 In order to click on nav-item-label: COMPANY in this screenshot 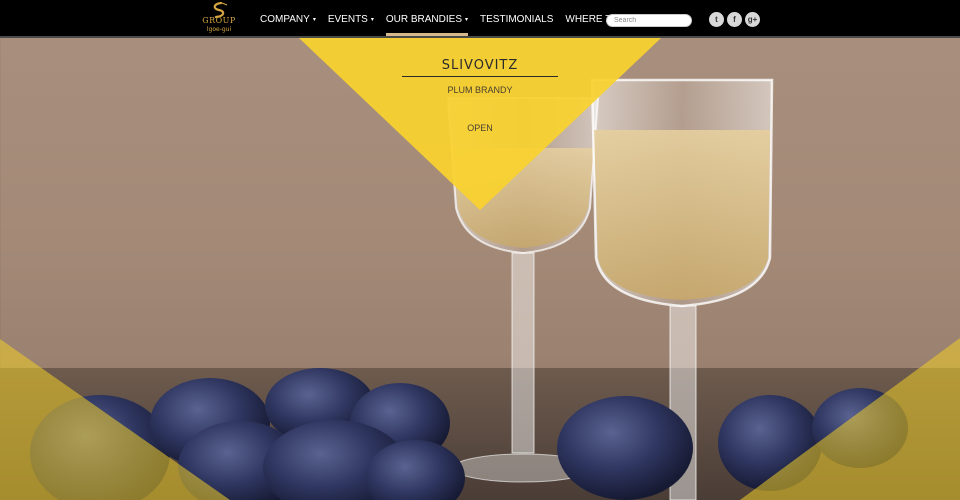, I will do `click(285, 19)`.